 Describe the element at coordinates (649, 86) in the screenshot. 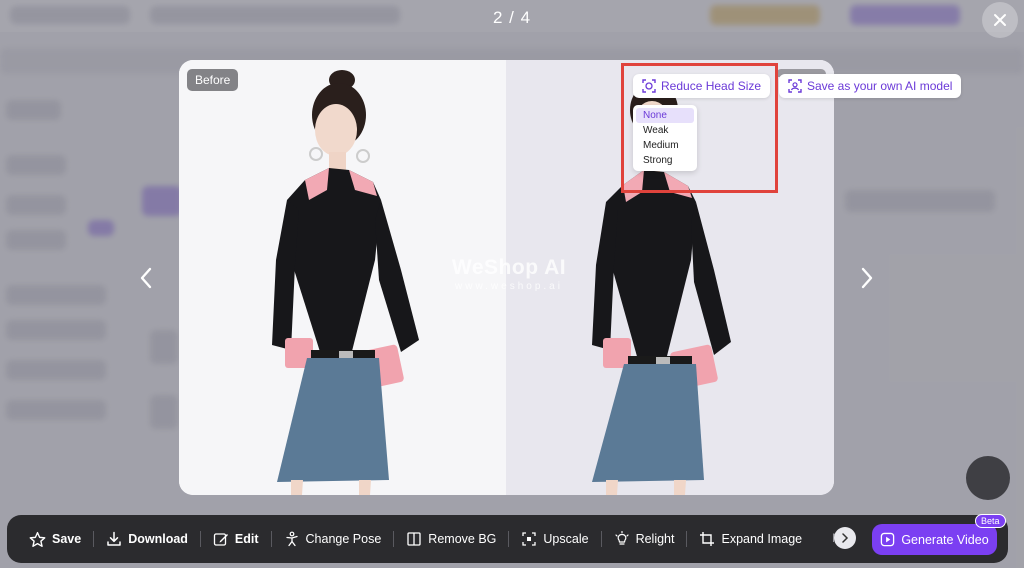

I see `face-frame-icon` at that location.